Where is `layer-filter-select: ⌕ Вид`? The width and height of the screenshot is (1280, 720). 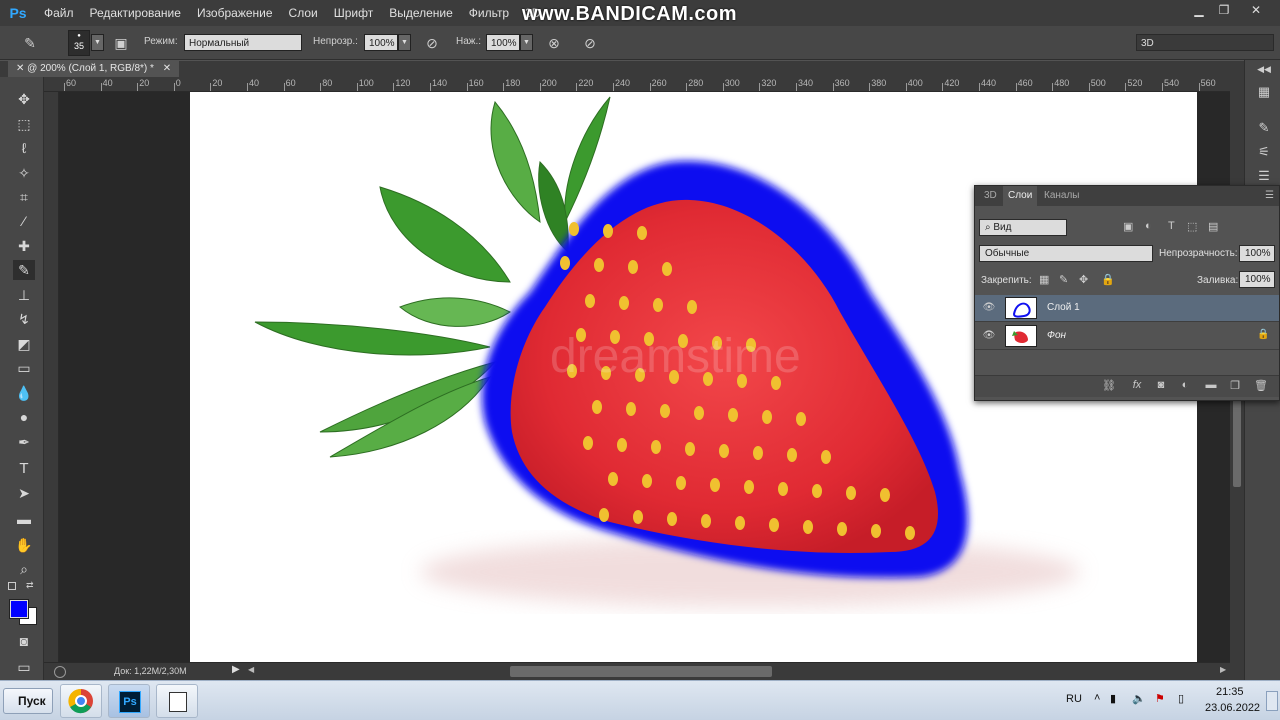
layer-filter-select: ⌕ Вид is located at coordinates (1023, 227).